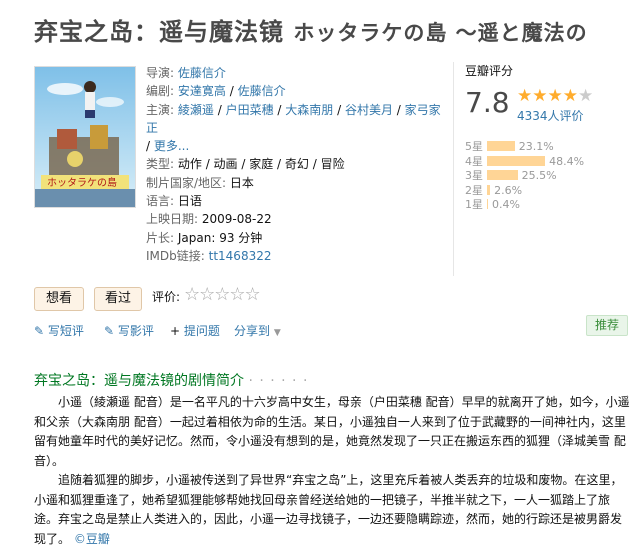 The width and height of the screenshot is (641, 559). I want to click on info-label: IMDb链接:, so click(175, 255).